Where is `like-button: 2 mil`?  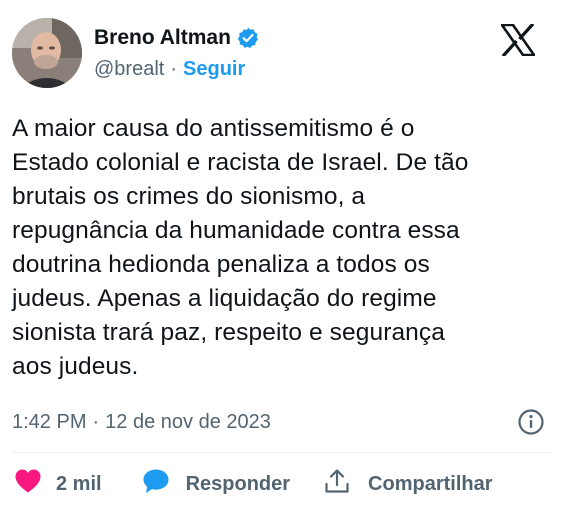 like-button: 2 mil is located at coordinates (58, 484).